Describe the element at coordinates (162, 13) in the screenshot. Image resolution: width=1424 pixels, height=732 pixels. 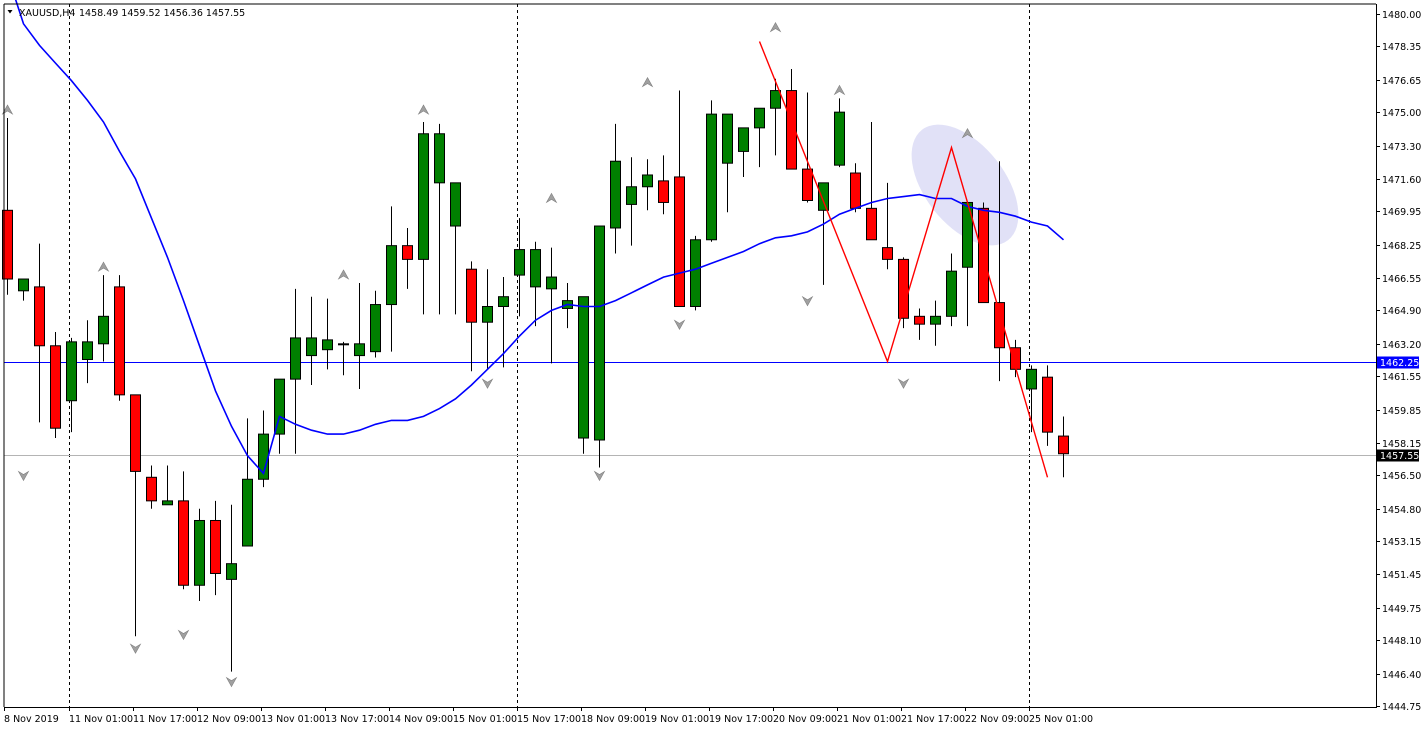
I see `ohlc-values: 1458.49 1459.52 1456.36 1457.55` at that location.